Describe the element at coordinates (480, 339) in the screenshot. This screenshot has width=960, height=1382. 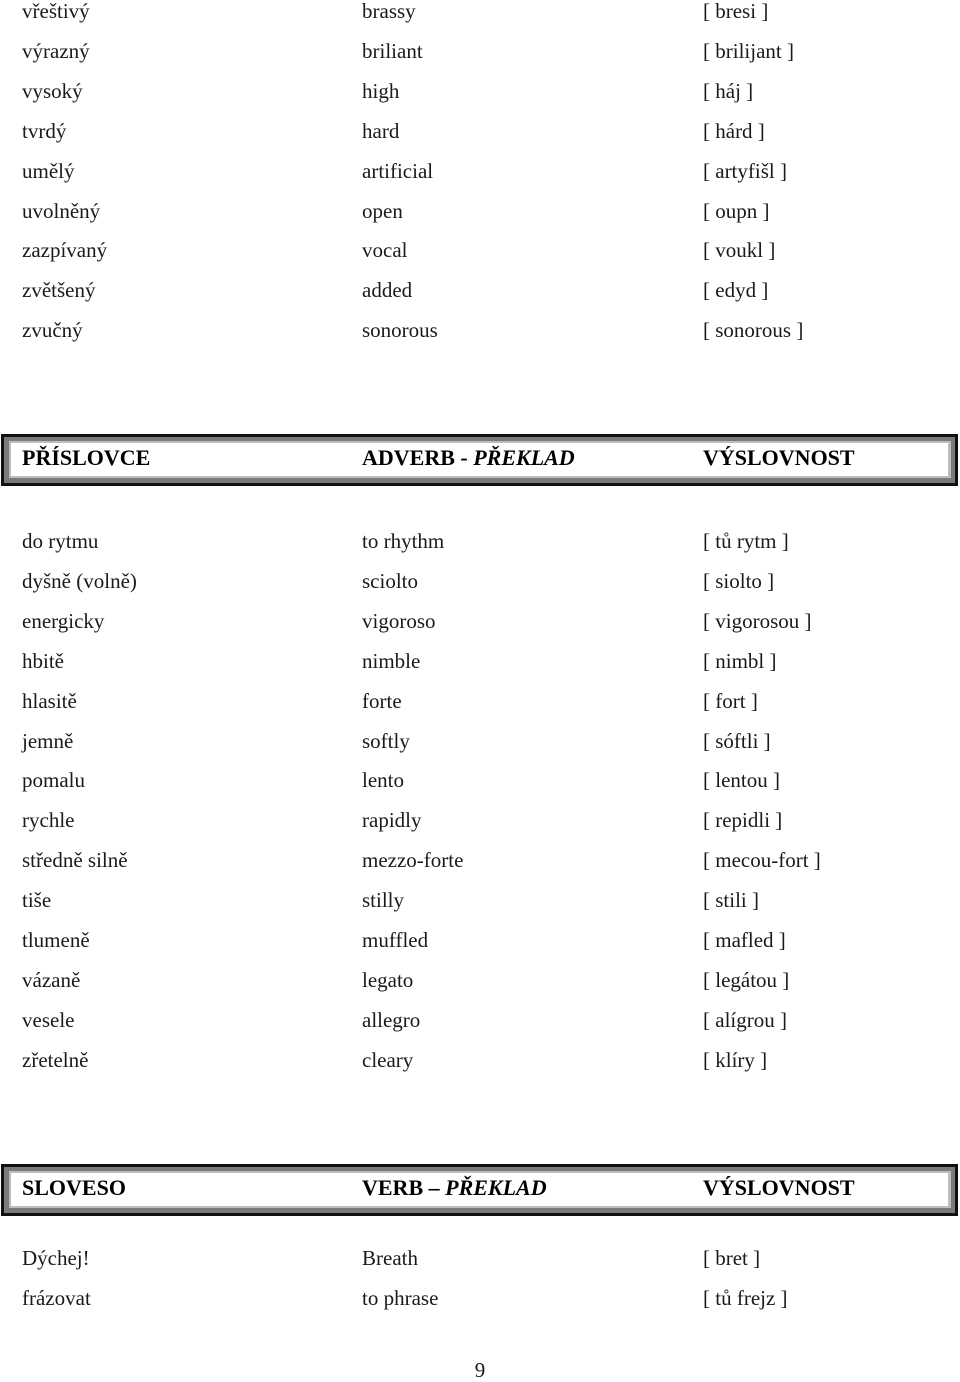
I see `vocab-row: zvučný sonorous [ sonorous ]` at that location.